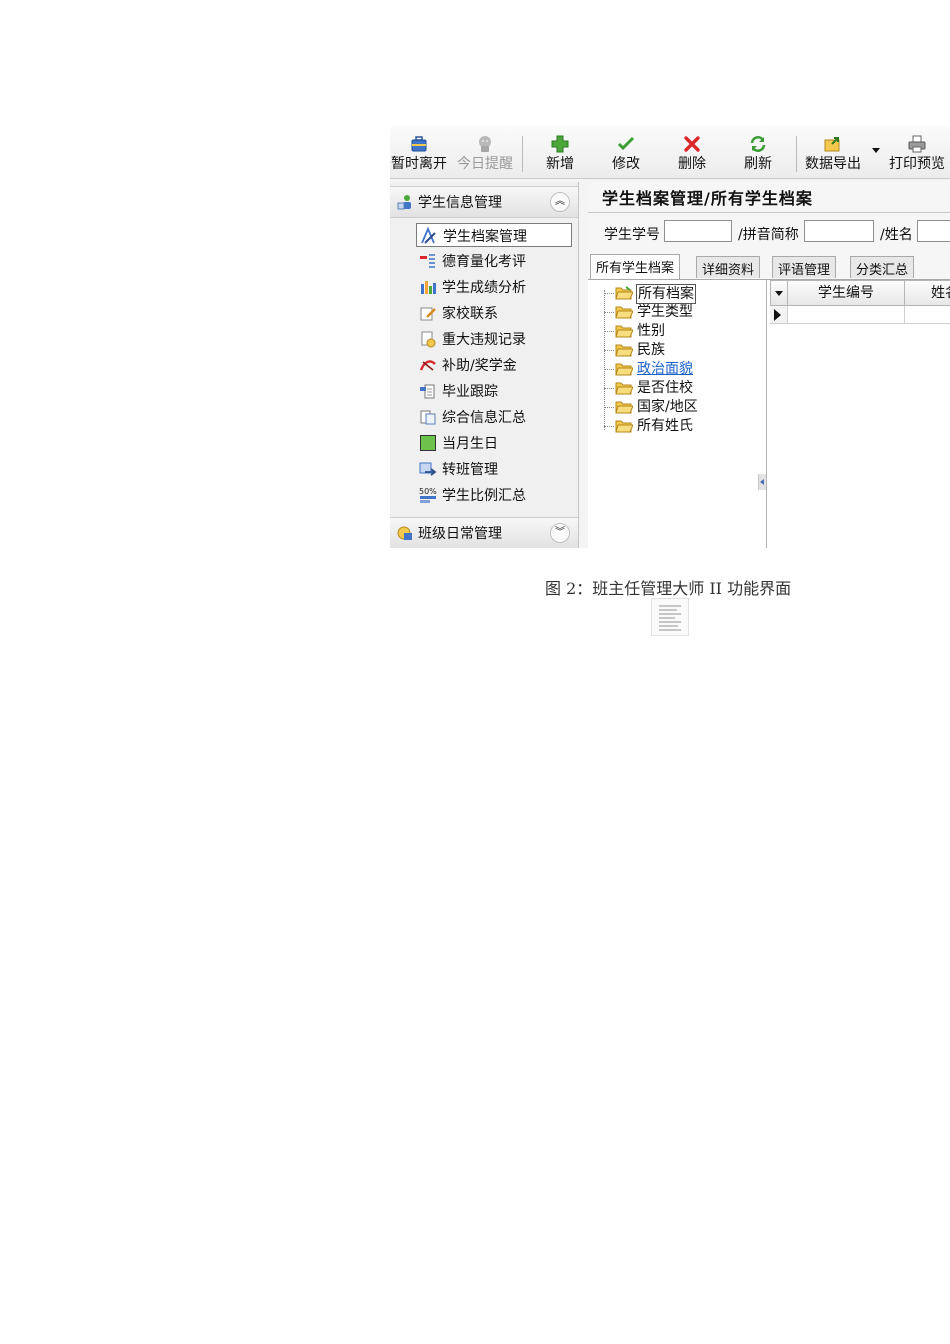  What do you see at coordinates (626, 164) in the screenshot?
I see `toolbar-label: 修改` at bounding box center [626, 164].